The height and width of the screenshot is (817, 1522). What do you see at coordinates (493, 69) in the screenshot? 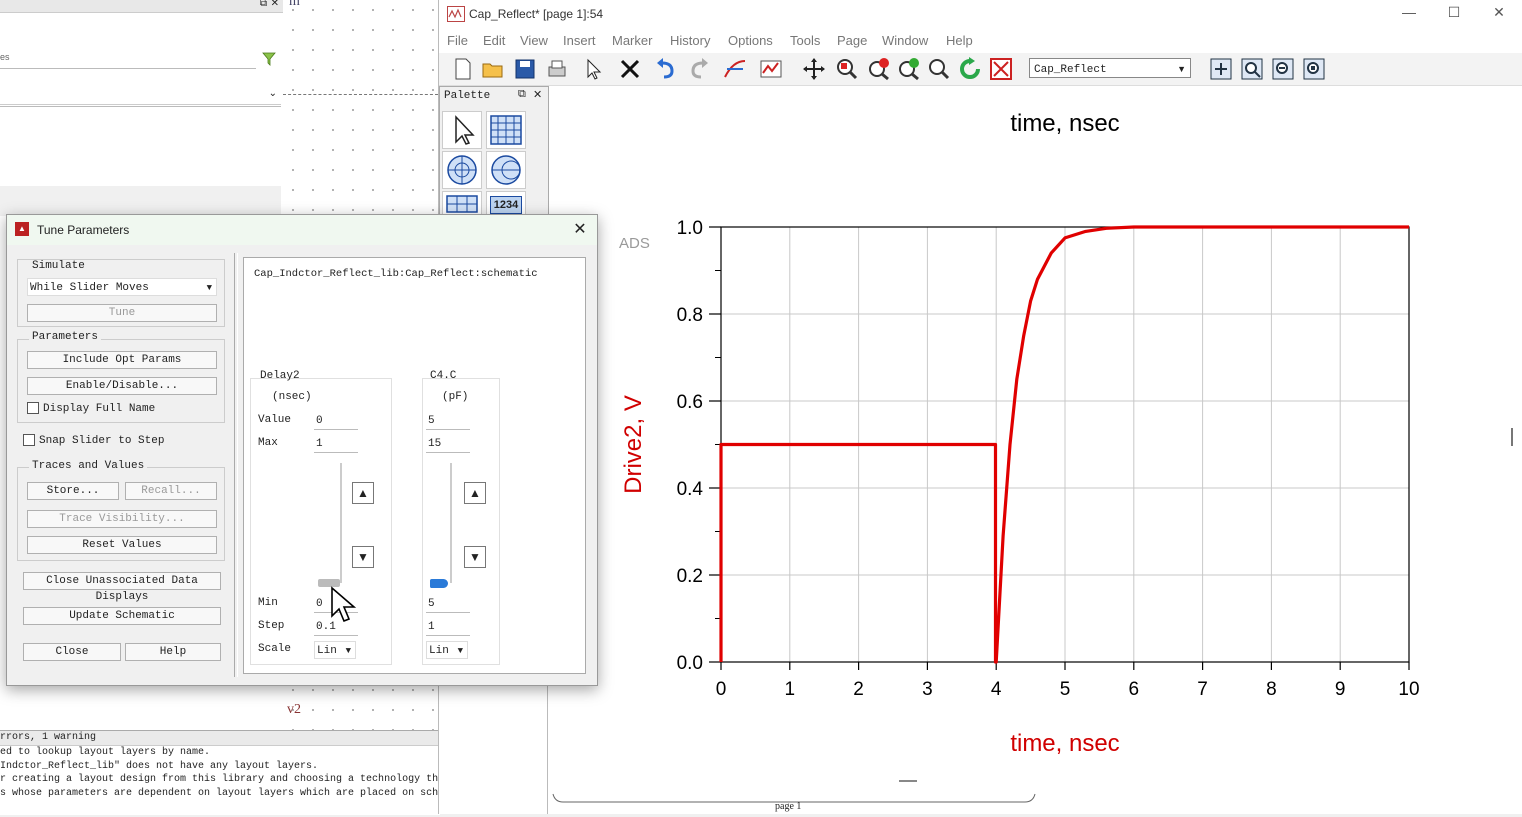
I see `open-folder-icon` at bounding box center [493, 69].